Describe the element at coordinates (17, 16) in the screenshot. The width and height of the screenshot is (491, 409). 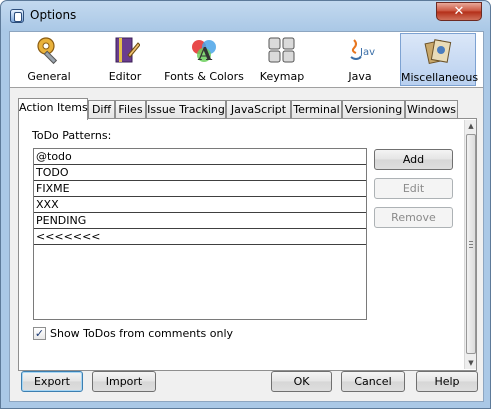
I see `app-icon` at that location.